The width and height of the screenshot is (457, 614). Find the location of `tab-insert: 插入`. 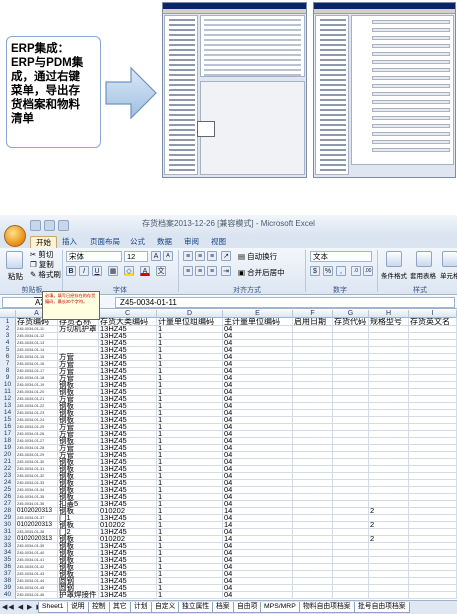

tab-insert: 插入 is located at coordinates (69, 242).